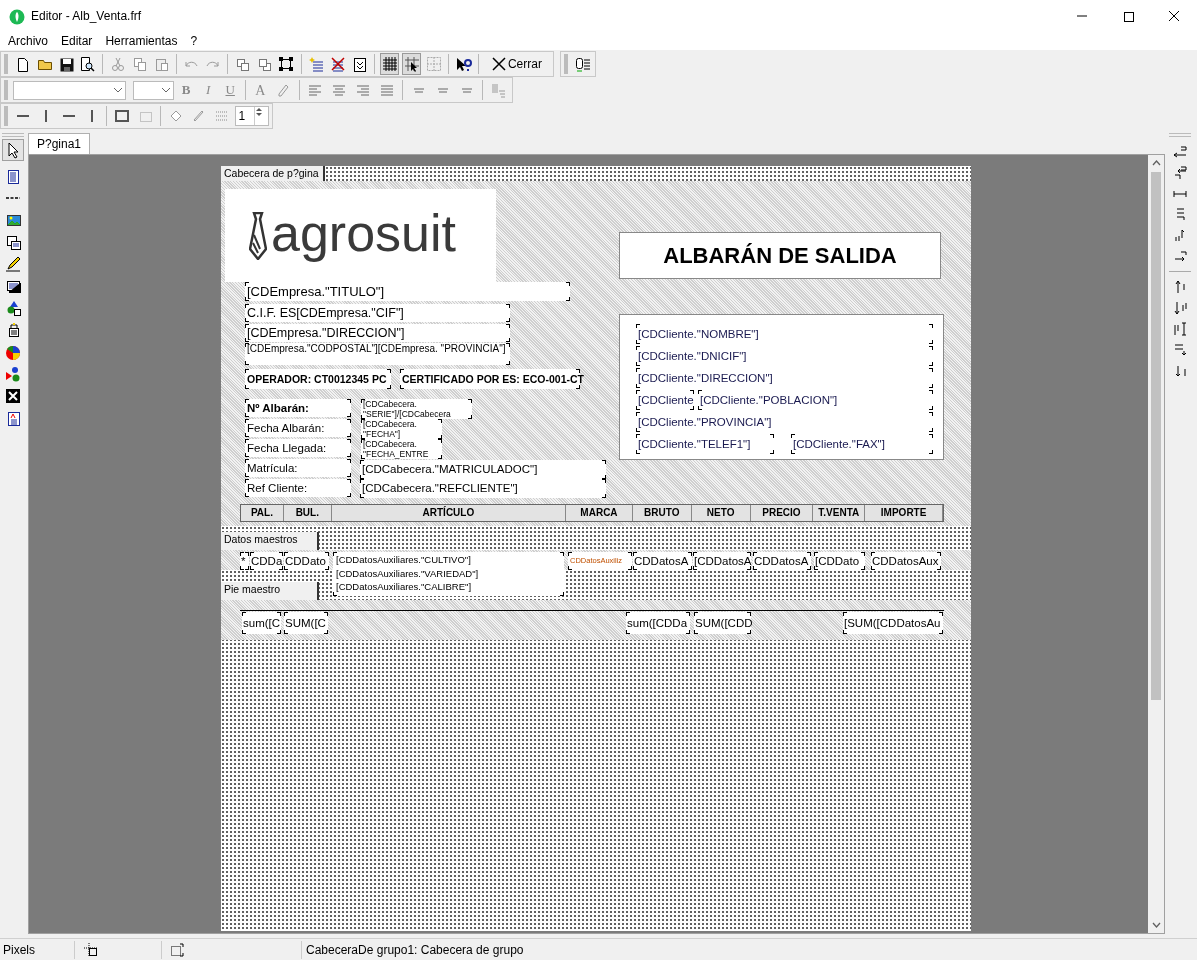 This screenshot has width=1197, height=960. Describe the element at coordinates (705, 444) in the screenshot. I see `report-field: [CDCliente."TELEF1"]` at that location.